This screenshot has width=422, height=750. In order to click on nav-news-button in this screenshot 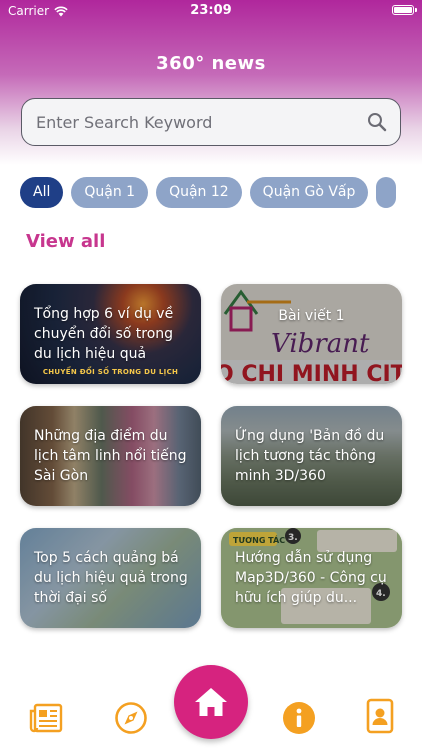, I will do `click(46, 718)`.